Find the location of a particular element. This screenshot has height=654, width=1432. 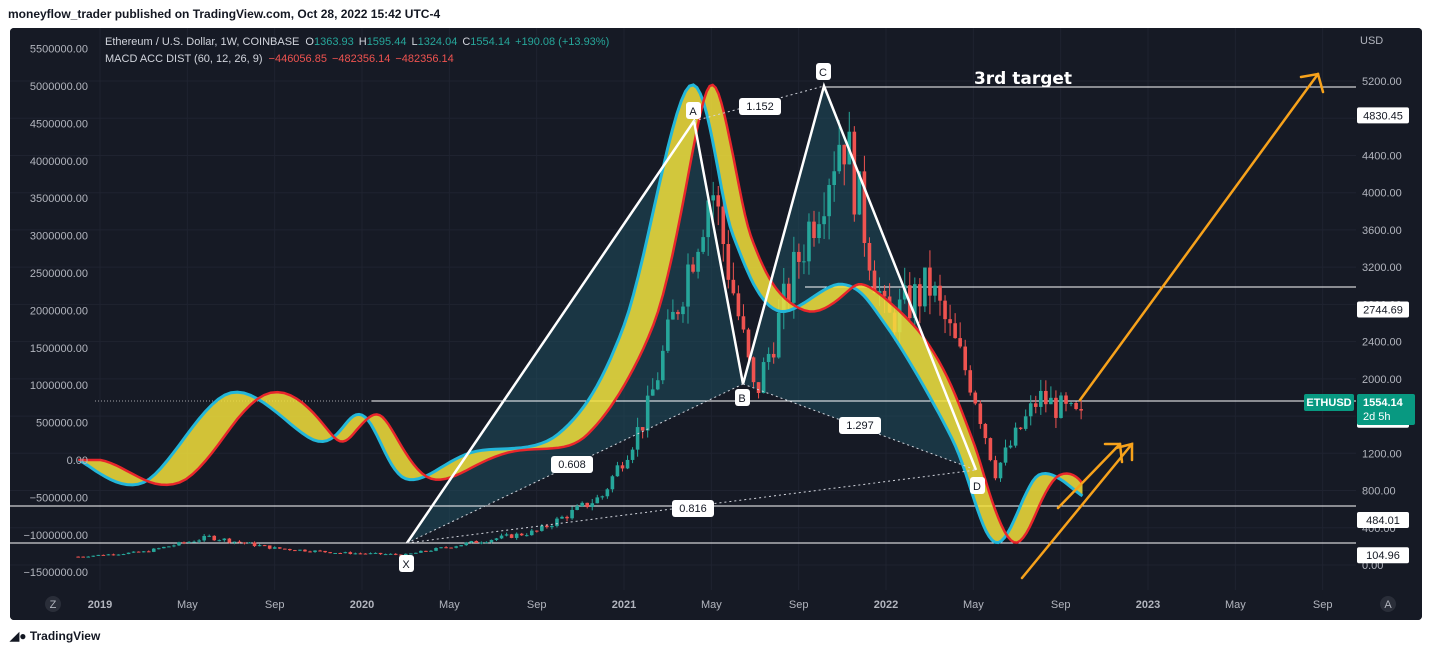

brand-name: TradingView is located at coordinates (65, 636).